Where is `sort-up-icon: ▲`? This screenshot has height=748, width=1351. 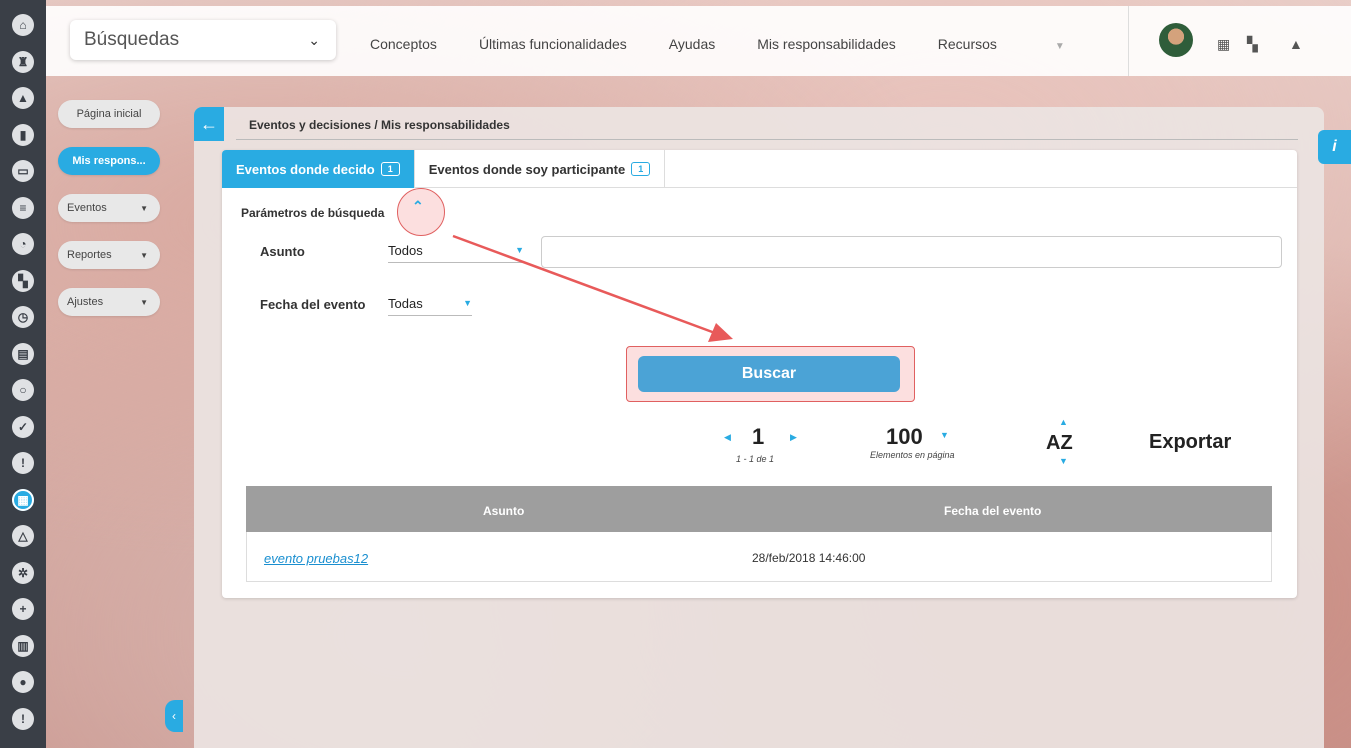
sort-up-icon: ▲ is located at coordinates (1063, 422).